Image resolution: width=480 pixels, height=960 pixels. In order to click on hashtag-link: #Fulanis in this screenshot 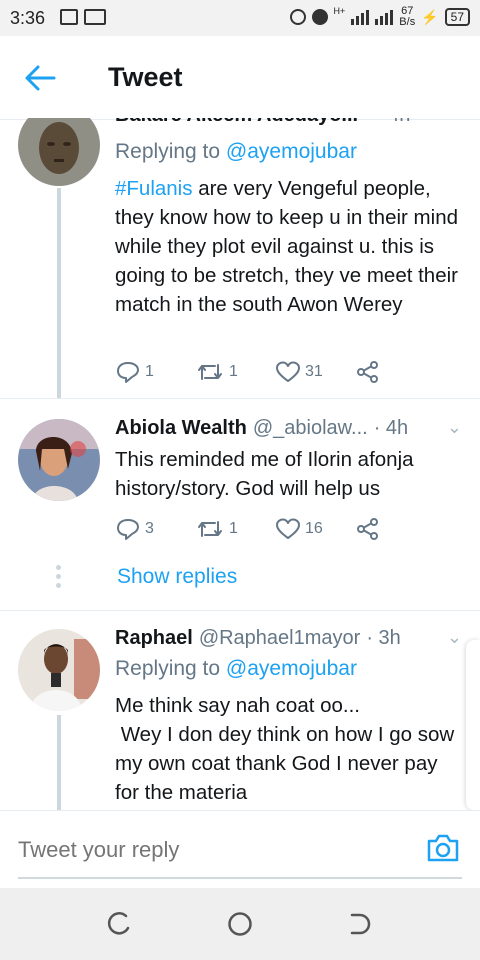, I will do `click(154, 188)`.